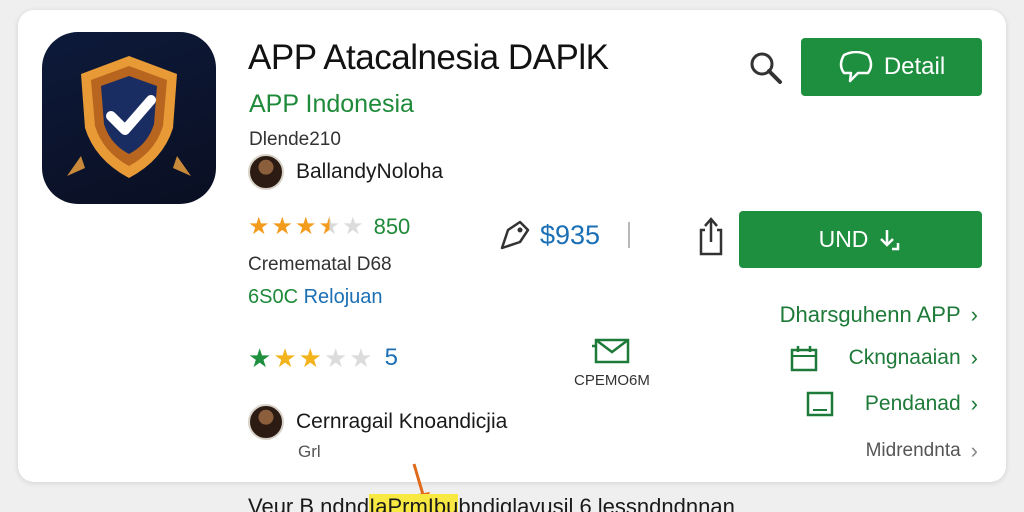 The height and width of the screenshot is (512, 1024). I want to click on price-value: $935, so click(570, 234).